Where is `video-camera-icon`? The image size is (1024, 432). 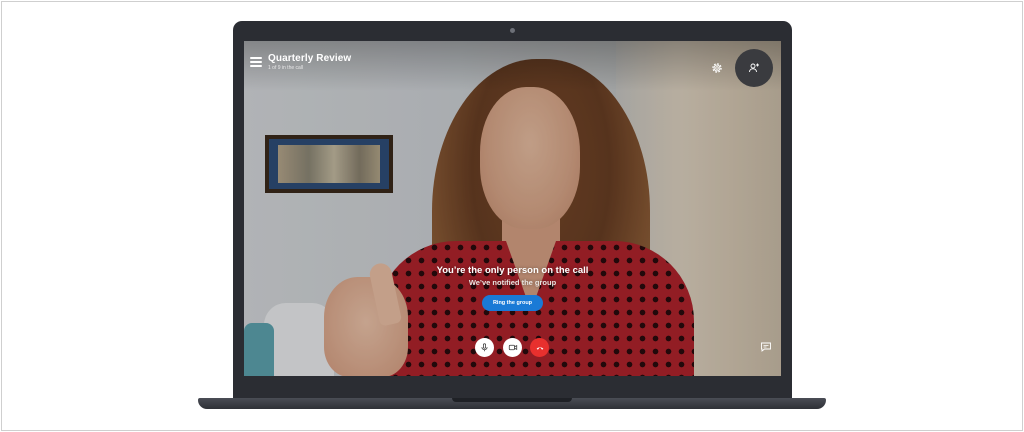 video-camera-icon is located at coordinates (513, 347).